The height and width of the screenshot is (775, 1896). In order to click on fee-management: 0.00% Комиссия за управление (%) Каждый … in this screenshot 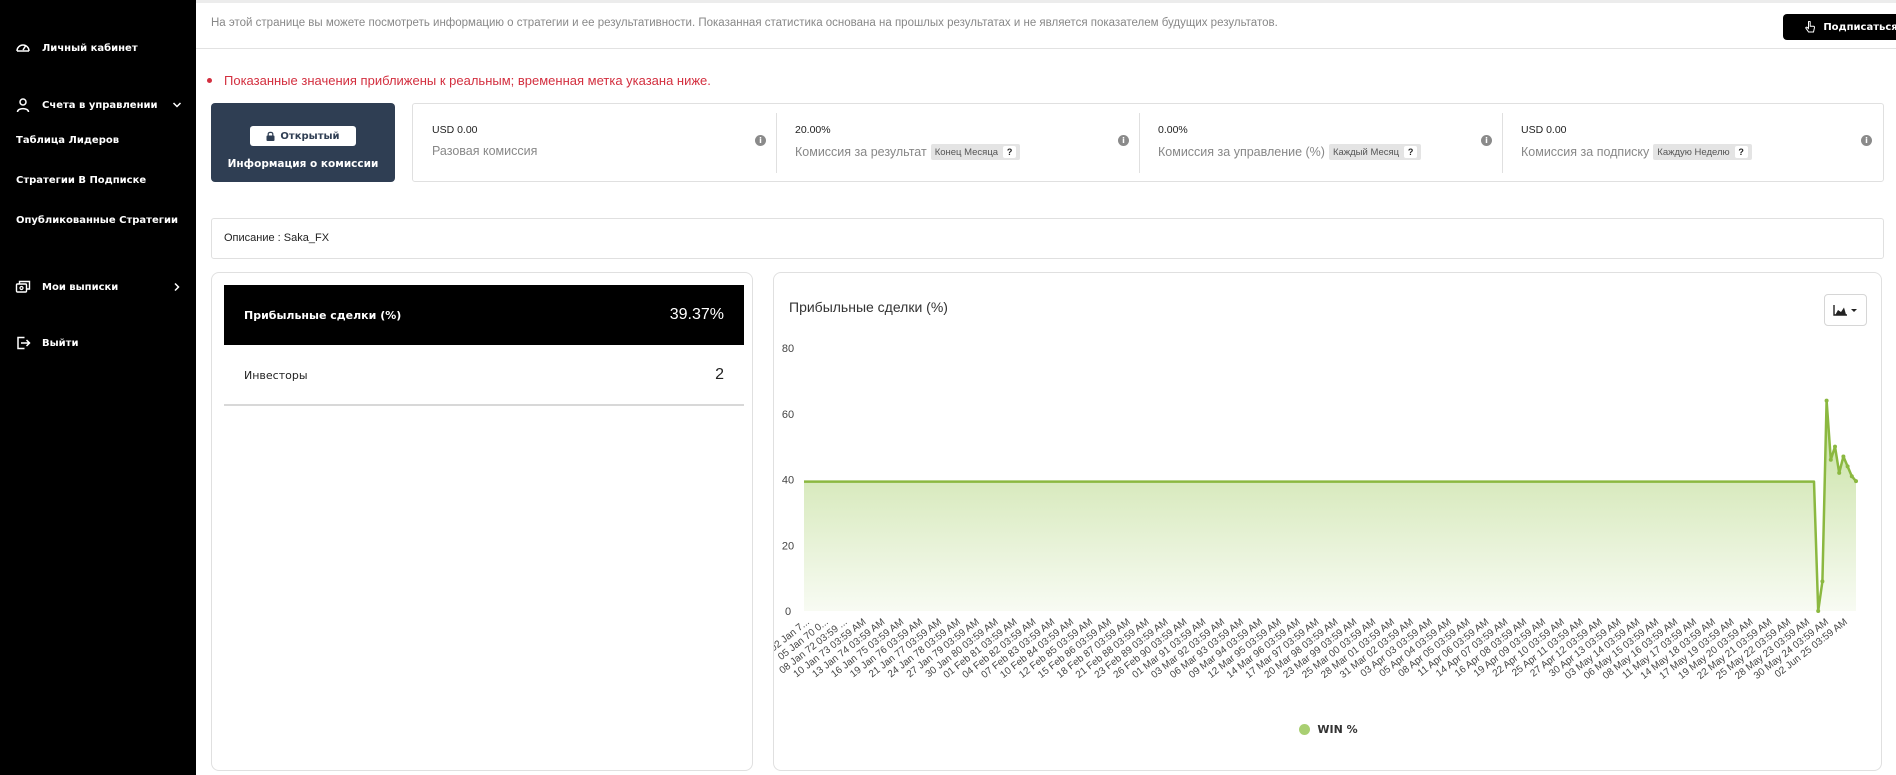, I will do `click(1321, 142)`.